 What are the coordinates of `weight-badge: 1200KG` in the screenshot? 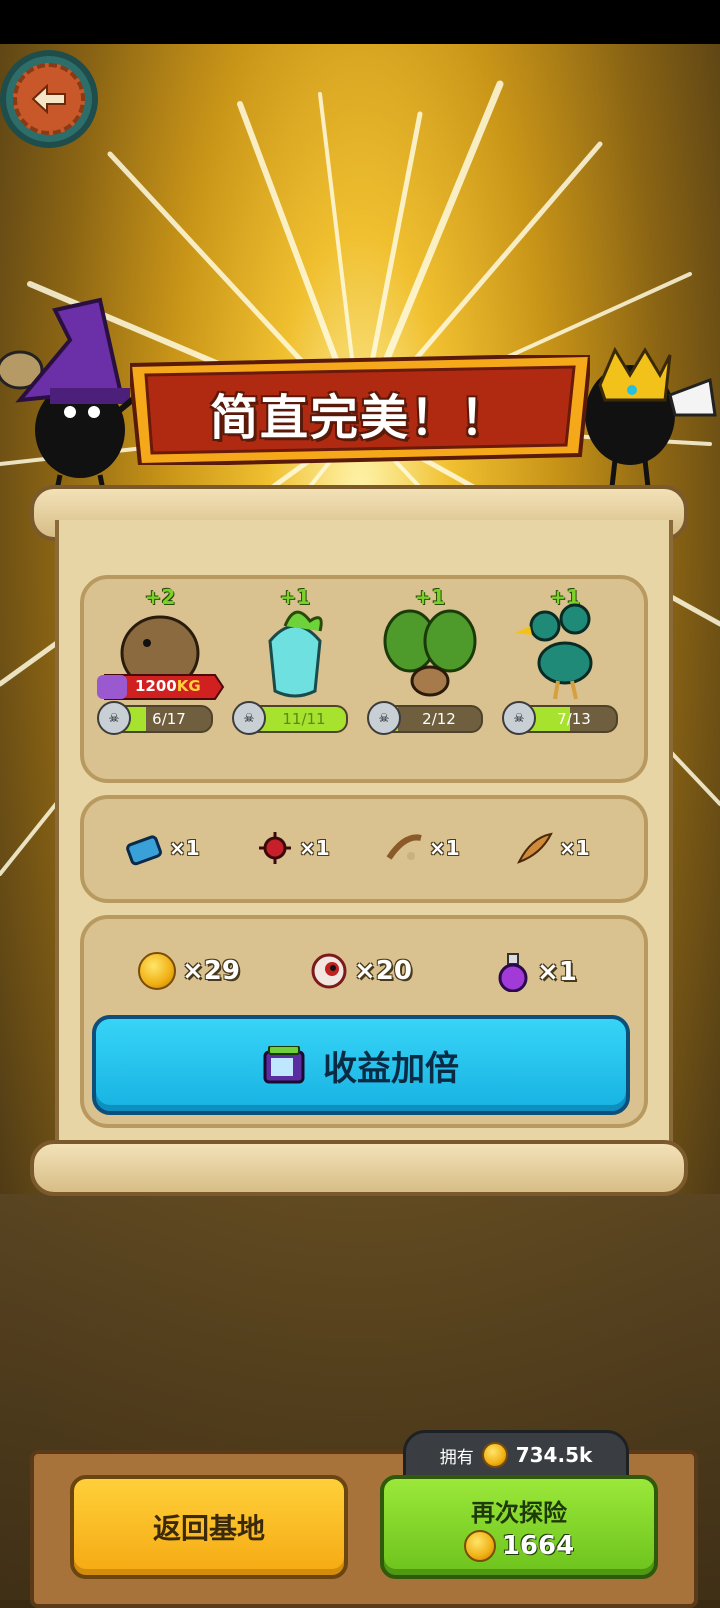 It's located at (160, 687).